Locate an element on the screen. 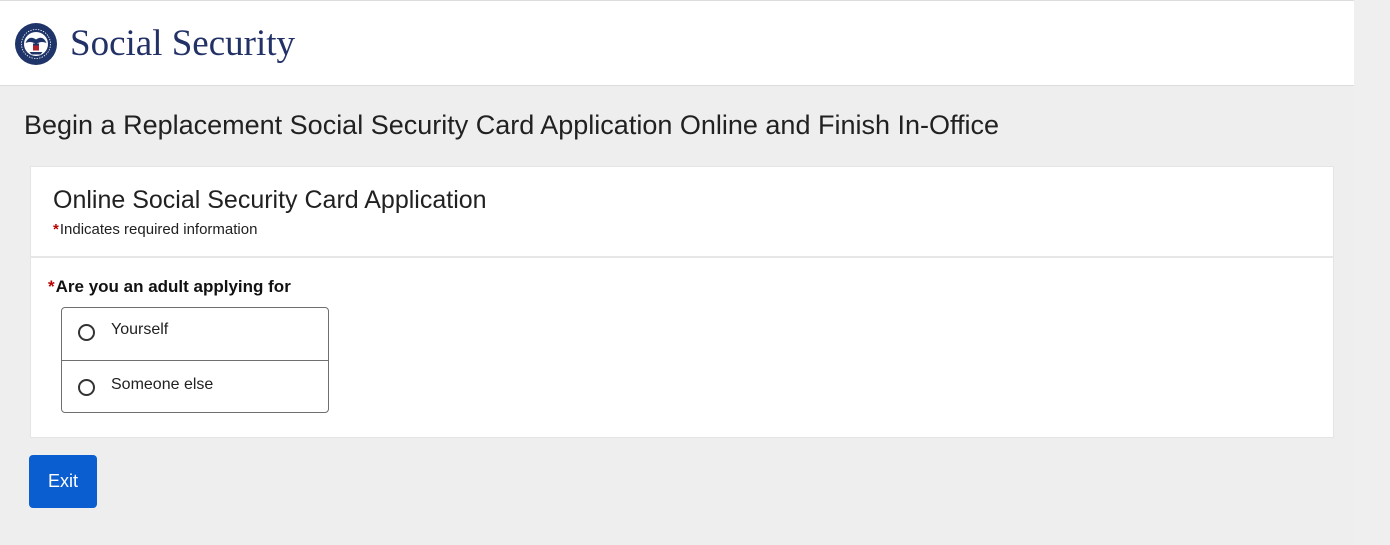 Image resolution: width=1390 pixels, height=545 pixels. site-brand-title: Social Security is located at coordinates (182, 44).